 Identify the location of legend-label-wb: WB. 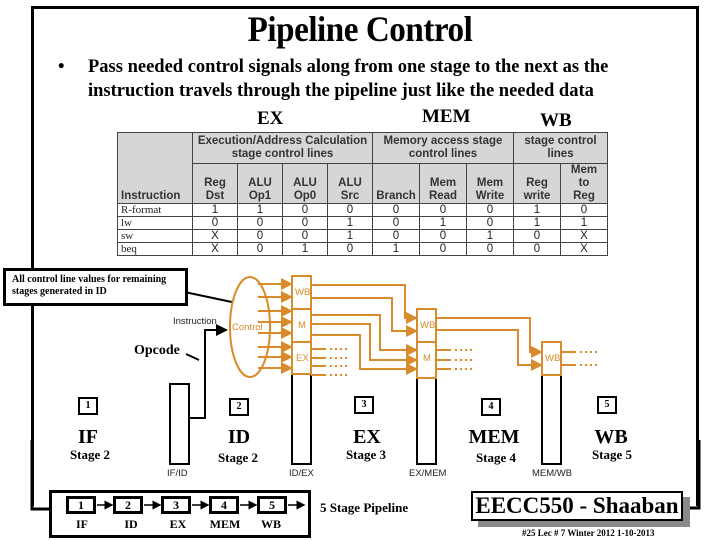
(270, 524).